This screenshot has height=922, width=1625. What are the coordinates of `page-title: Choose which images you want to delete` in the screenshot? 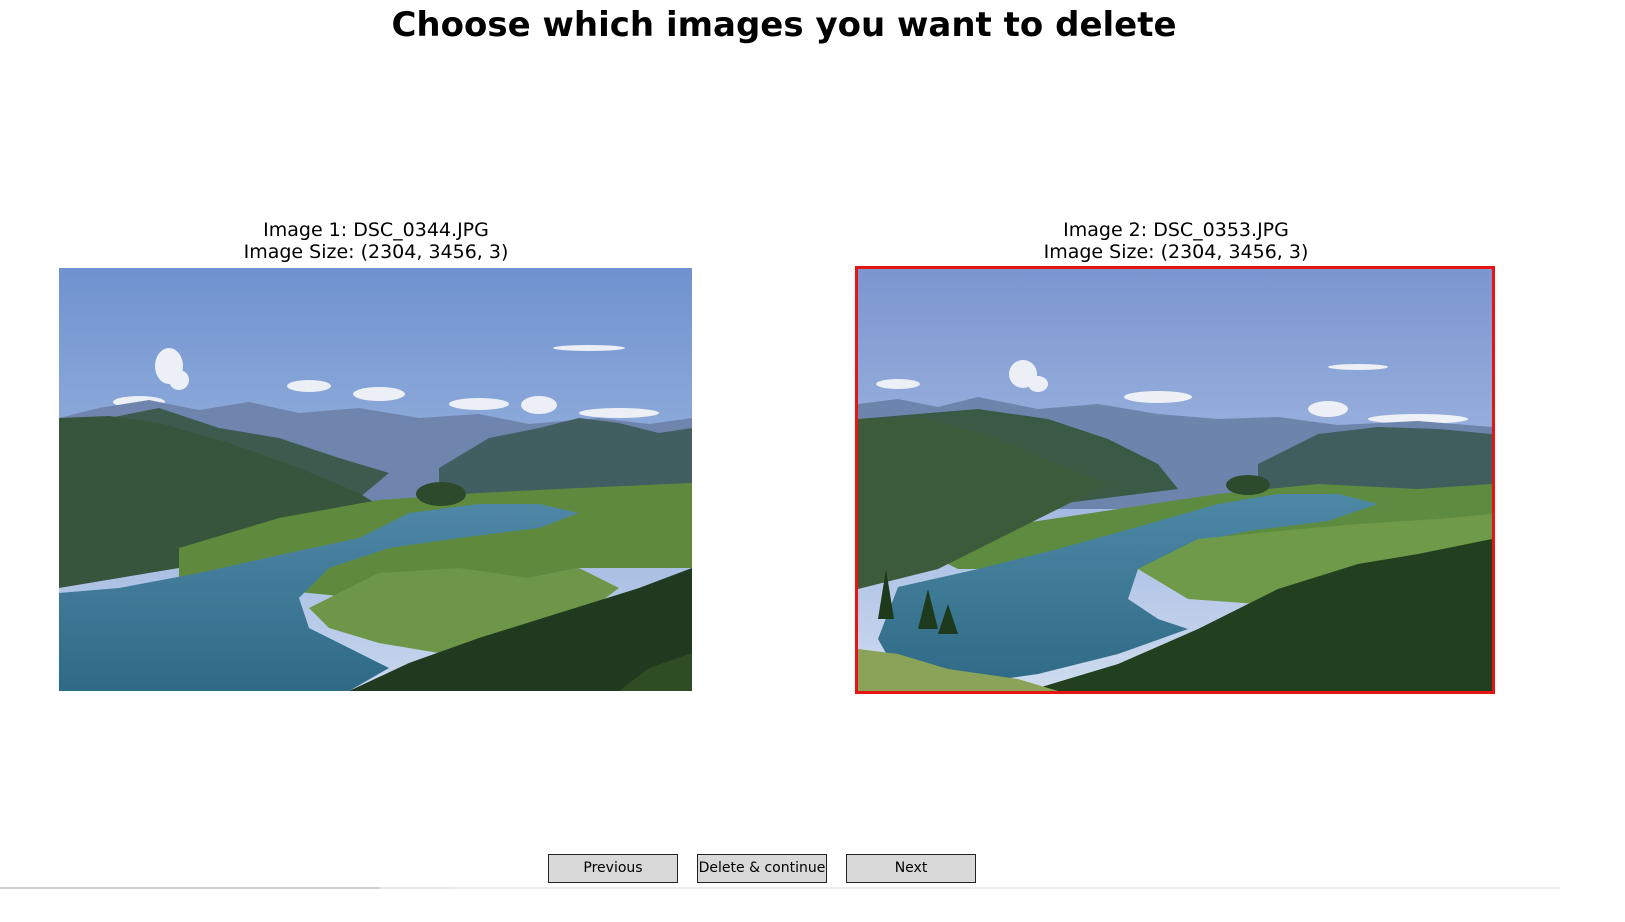 It's located at (784, 25).